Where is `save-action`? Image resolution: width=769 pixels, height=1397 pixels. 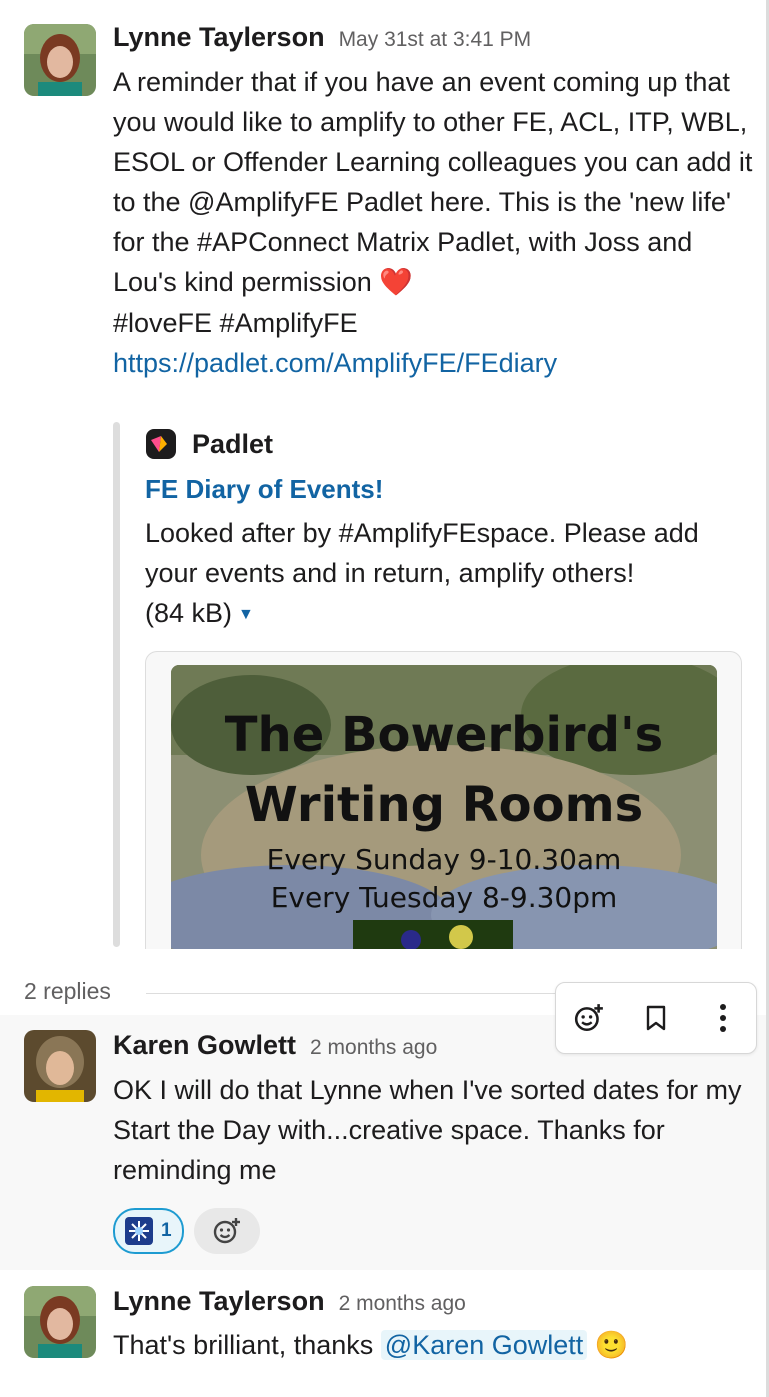 save-action is located at coordinates (656, 1018).